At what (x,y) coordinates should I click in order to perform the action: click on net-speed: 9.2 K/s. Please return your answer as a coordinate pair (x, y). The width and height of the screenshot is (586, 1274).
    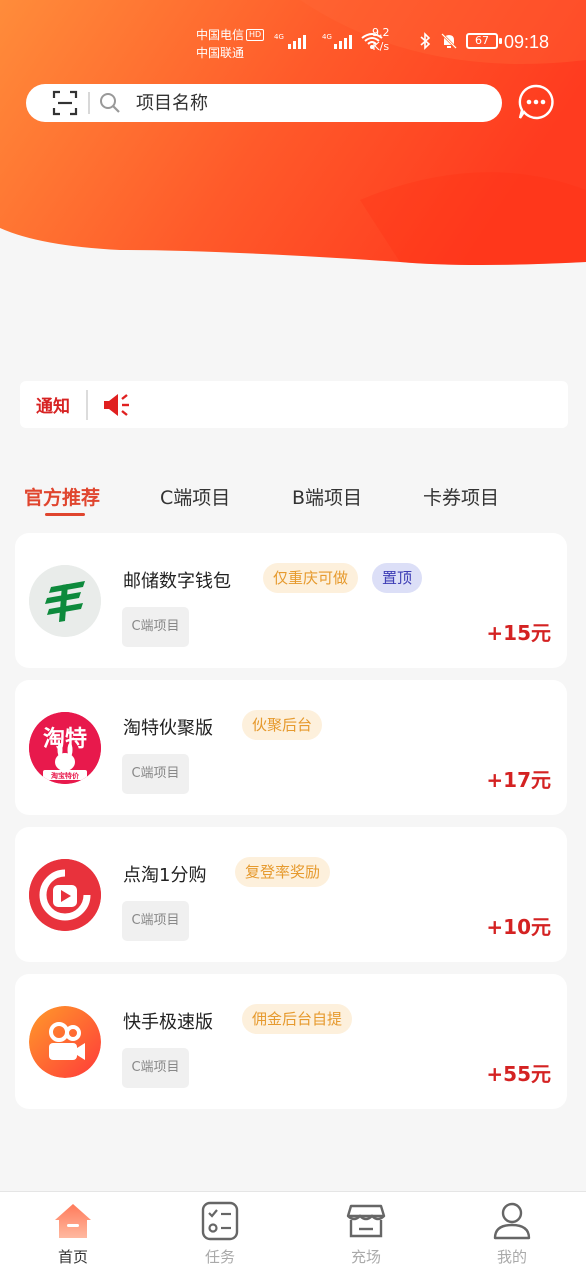
    Looking at the image, I should click on (381, 40).